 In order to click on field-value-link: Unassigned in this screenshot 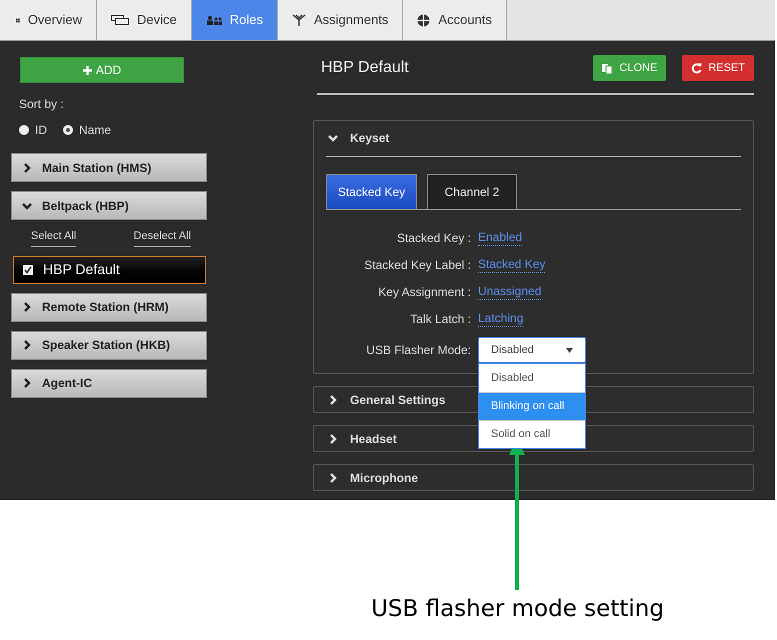, I will do `click(510, 292)`.